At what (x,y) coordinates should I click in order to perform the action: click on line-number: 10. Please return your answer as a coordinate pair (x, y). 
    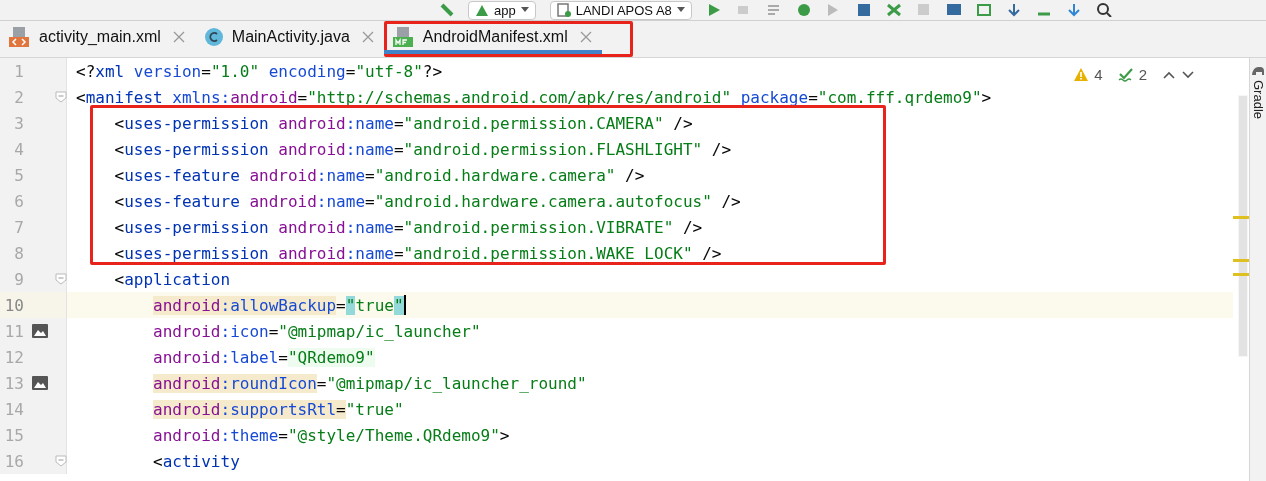
    Looking at the image, I should click on (13, 305).